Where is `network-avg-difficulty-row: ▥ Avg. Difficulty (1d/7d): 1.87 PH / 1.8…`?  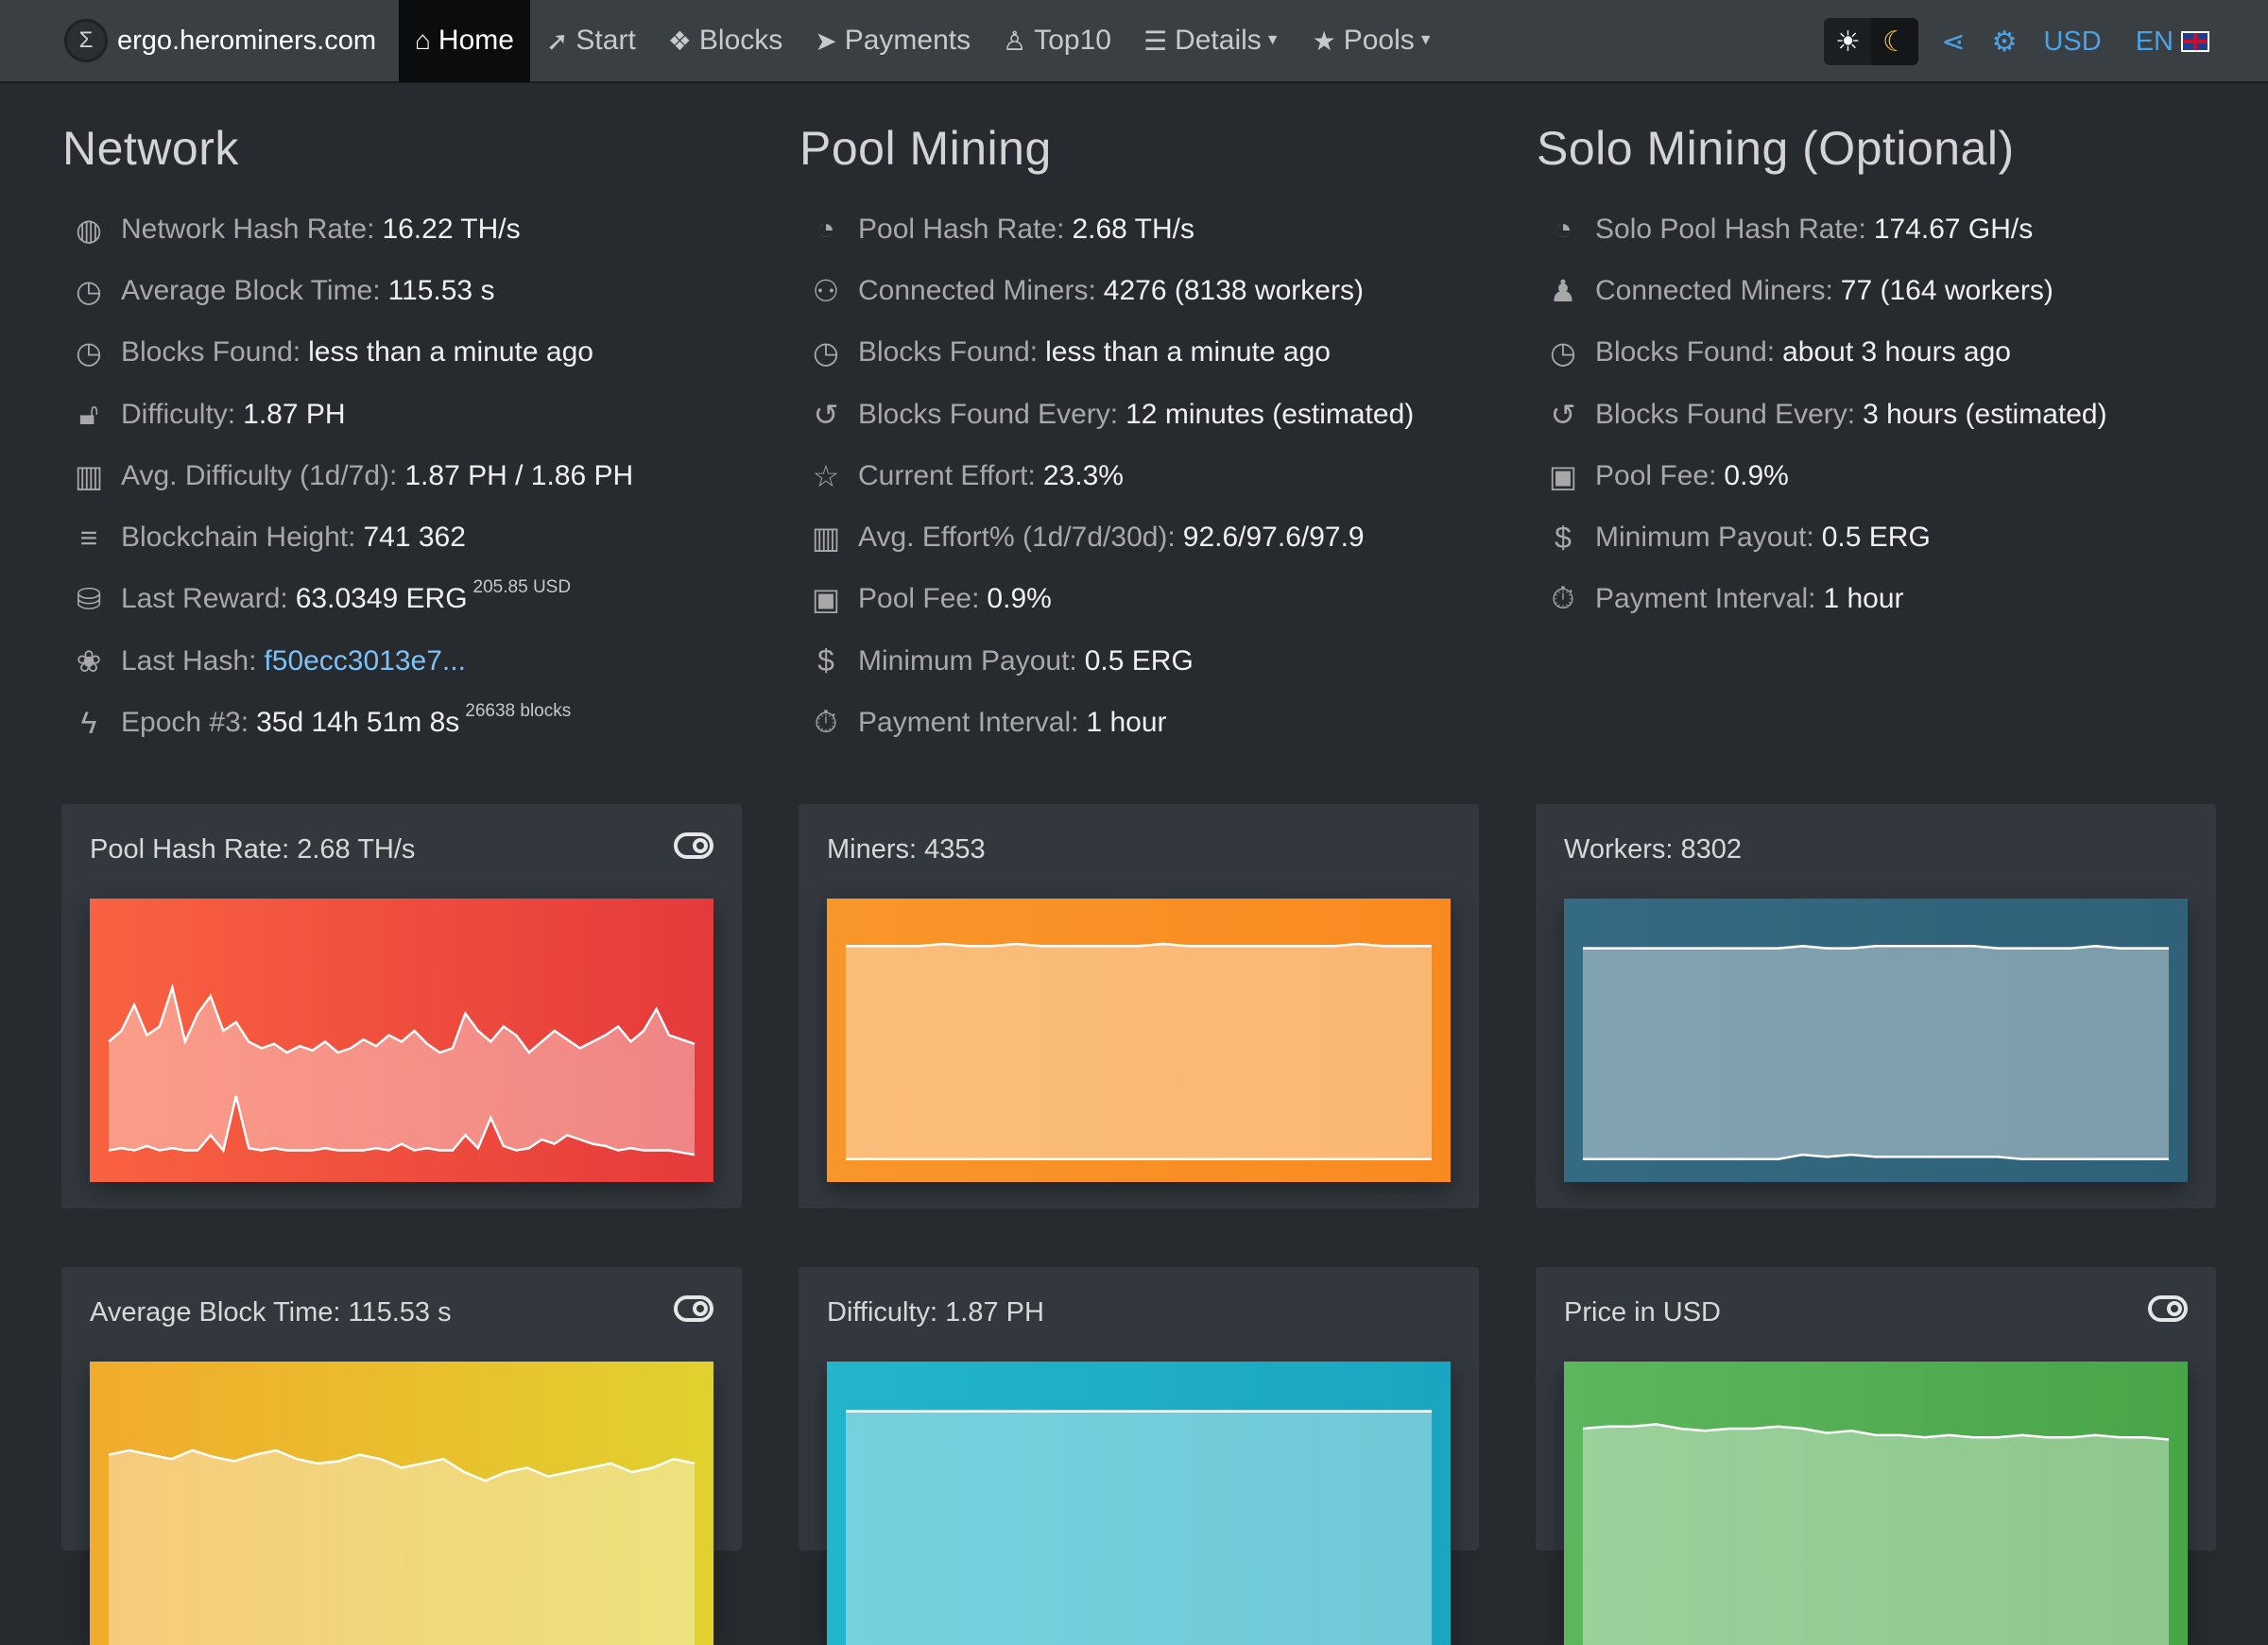 network-avg-difficulty-row: ▥ Avg. Difficulty (1d/7d): 1.87 PH / 1.8… is located at coordinates (412, 476).